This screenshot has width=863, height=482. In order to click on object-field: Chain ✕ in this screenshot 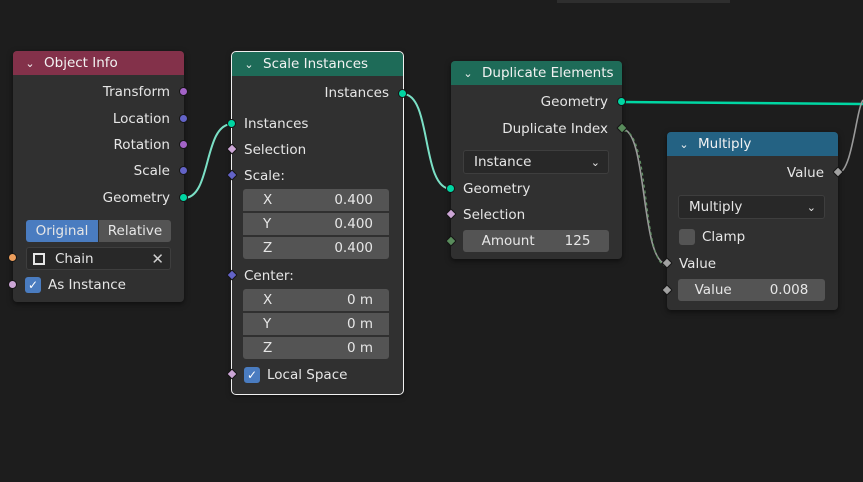, I will do `click(98, 258)`.